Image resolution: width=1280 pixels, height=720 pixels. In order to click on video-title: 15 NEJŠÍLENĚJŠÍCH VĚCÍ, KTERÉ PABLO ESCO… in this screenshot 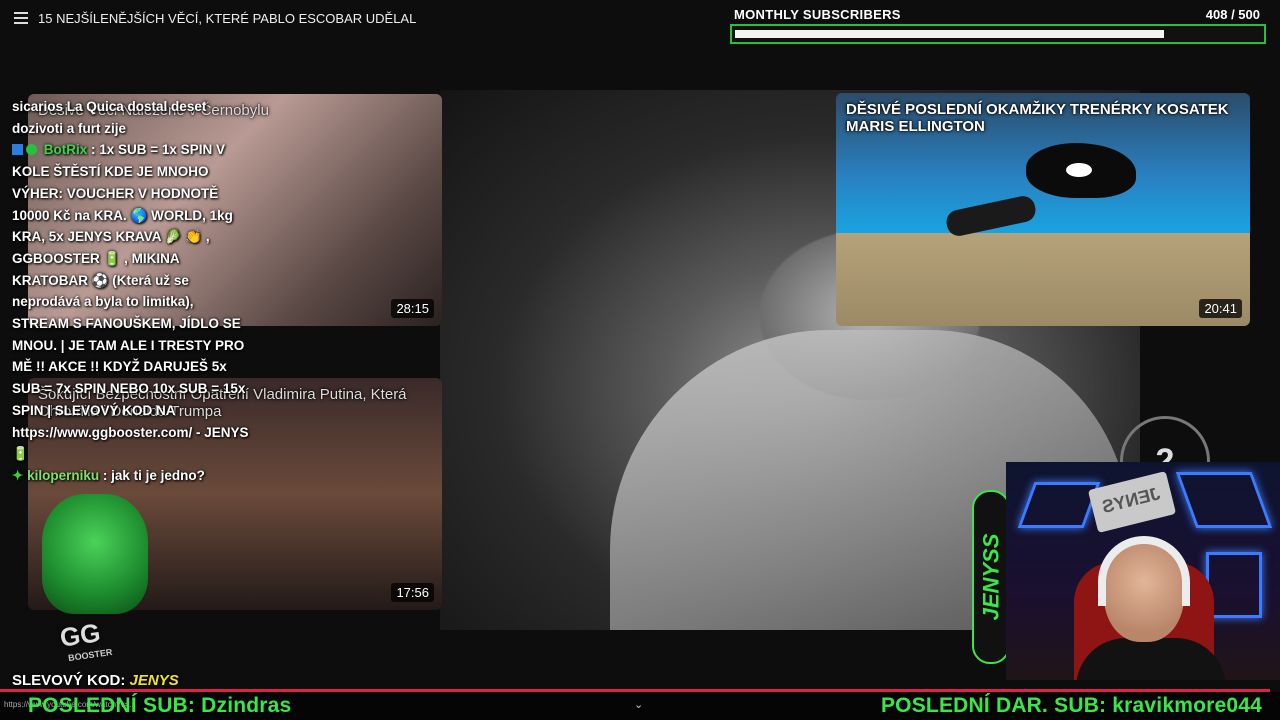, I will do `click(227, 18)`.